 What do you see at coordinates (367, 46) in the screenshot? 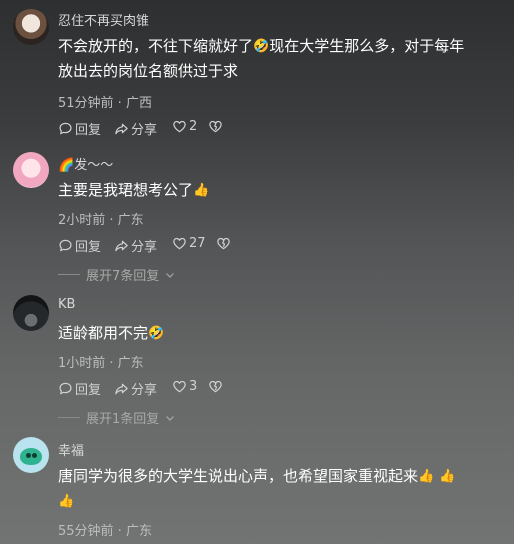
I see `comment-text-part: 现在大学生那么多，对于每年` at bounding box center [367, 46].